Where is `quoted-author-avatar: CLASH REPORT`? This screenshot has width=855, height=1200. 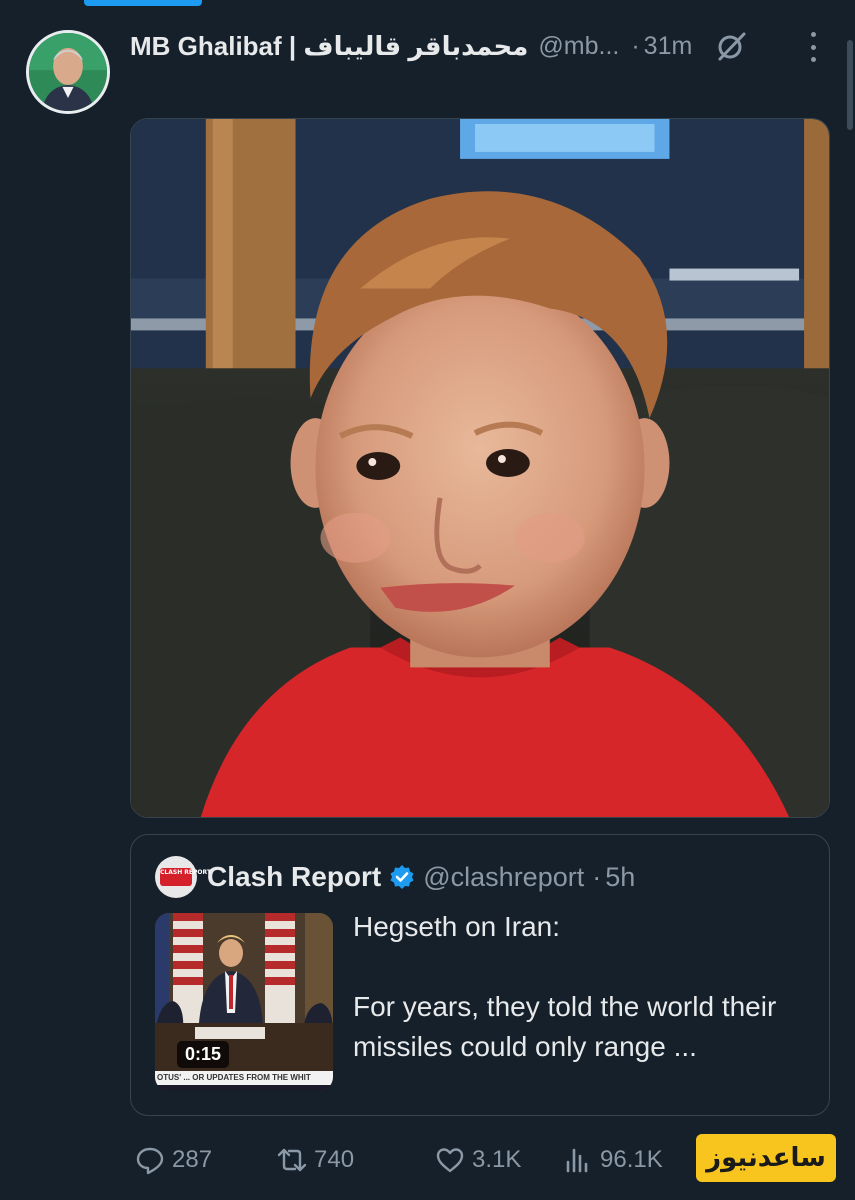 quoted-author-avatar: CLASH REPORT is located at coordinates (183, 877).